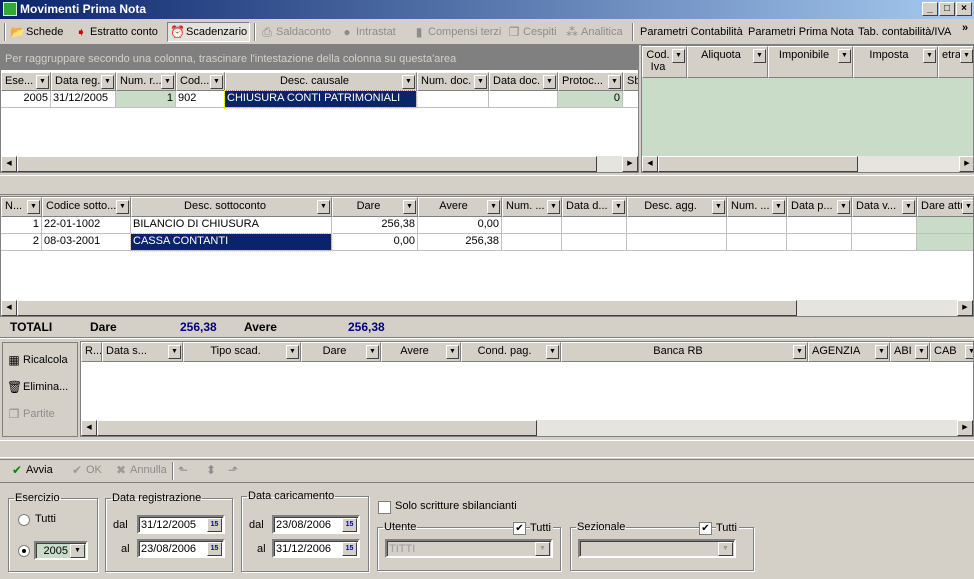 This screenshot has height=579, width=974. I want to click on column-header: Cod. Iva ▼, so click(664, 62).